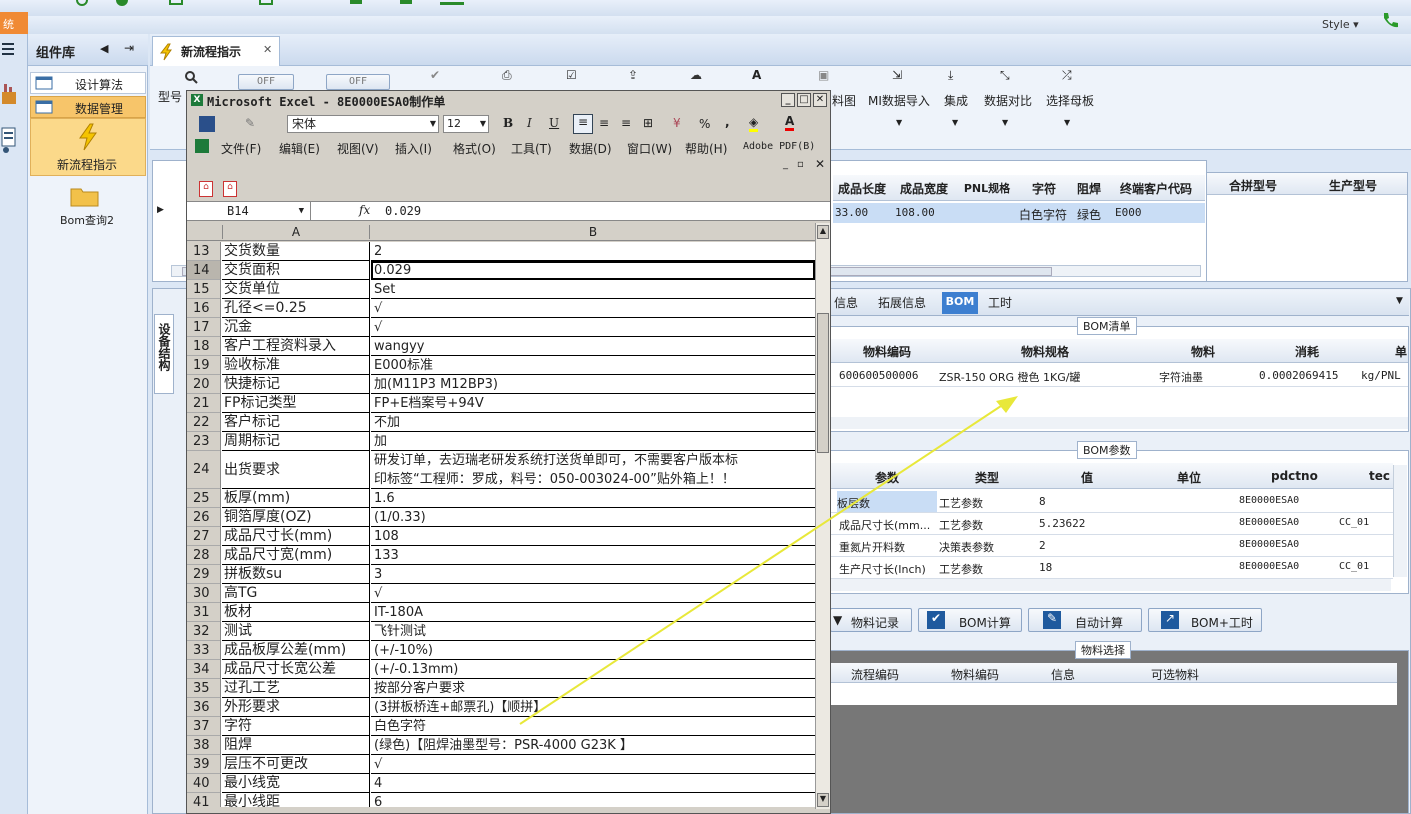 The height and width of the screenshot is (814, 1411). I want to click on cell-b: 3, so click(593, 574).